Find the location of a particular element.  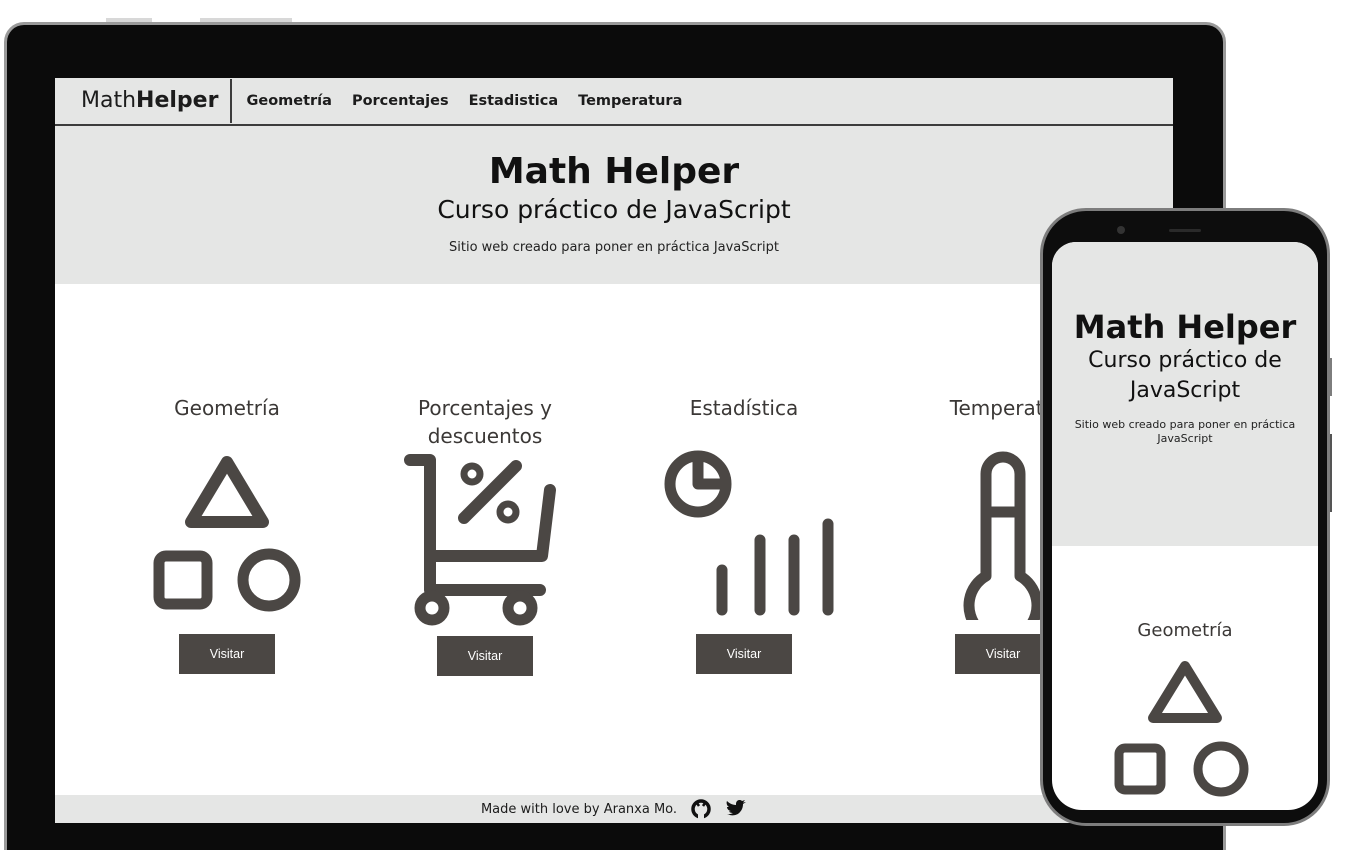

footer: Made with love by Aranxa Mo. is located at coordinates (614, 809).